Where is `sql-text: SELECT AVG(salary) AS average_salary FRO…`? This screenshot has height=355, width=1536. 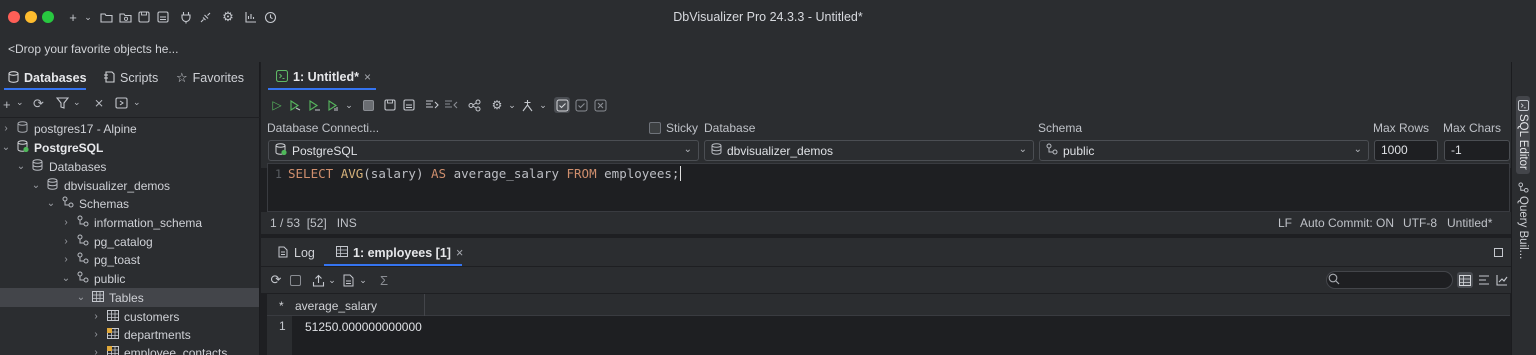 sql-text: SELECT AVG(salary) AS average_salary FRO… is located at coordinates (485, 173).